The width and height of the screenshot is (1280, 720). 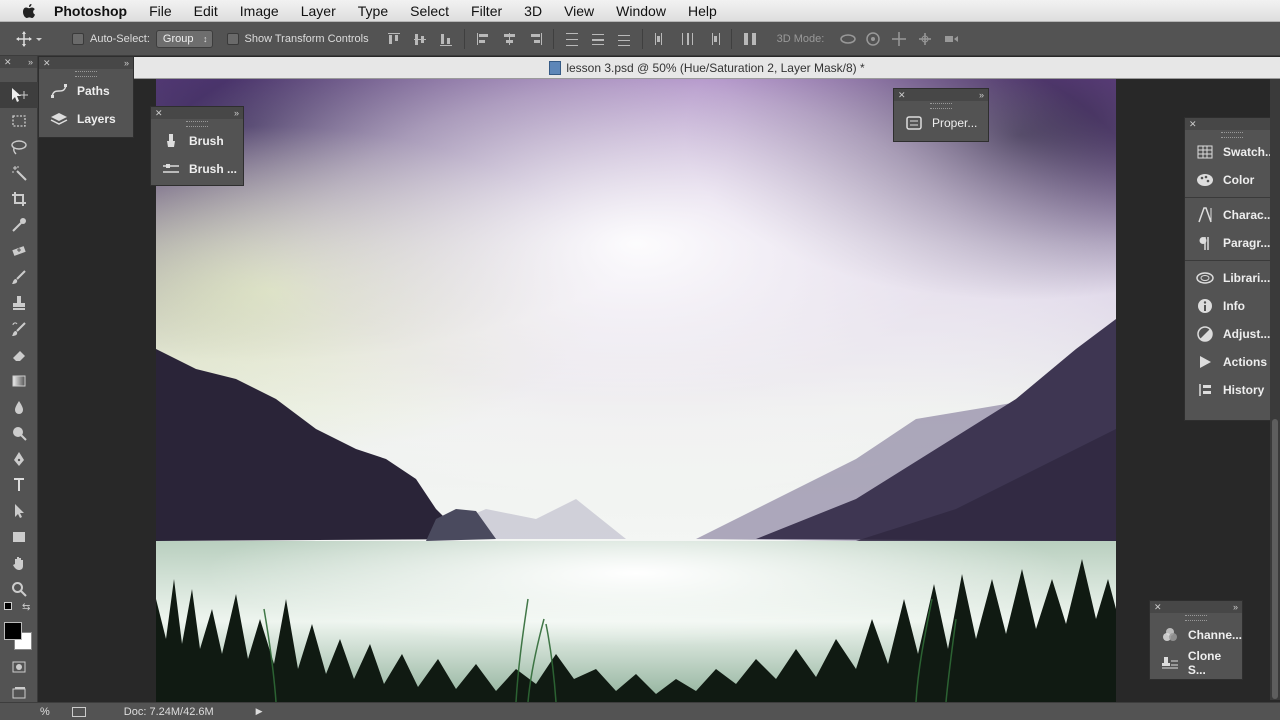 What do you see at coordinates (19, 303) in the screenshot?
I see `clone-stamp-tool` at bounding box center [19, 303].